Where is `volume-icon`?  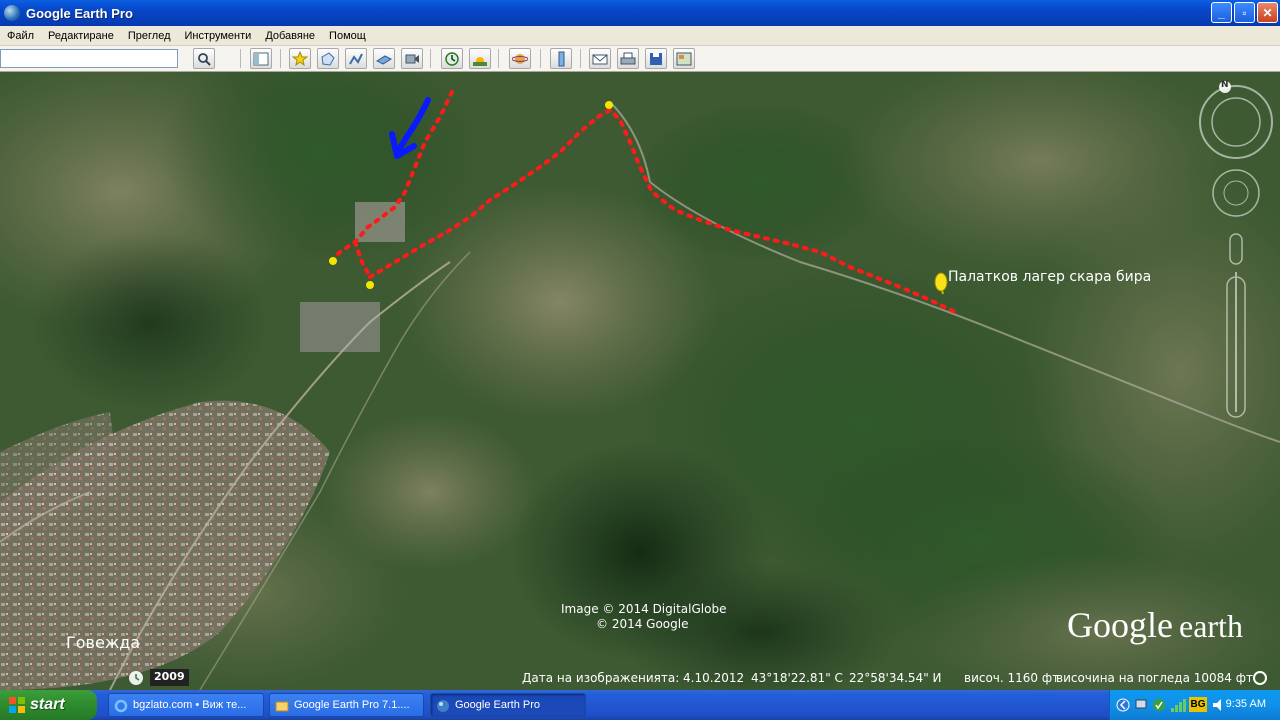 volume-icon is located at coordinates (1219, 705).